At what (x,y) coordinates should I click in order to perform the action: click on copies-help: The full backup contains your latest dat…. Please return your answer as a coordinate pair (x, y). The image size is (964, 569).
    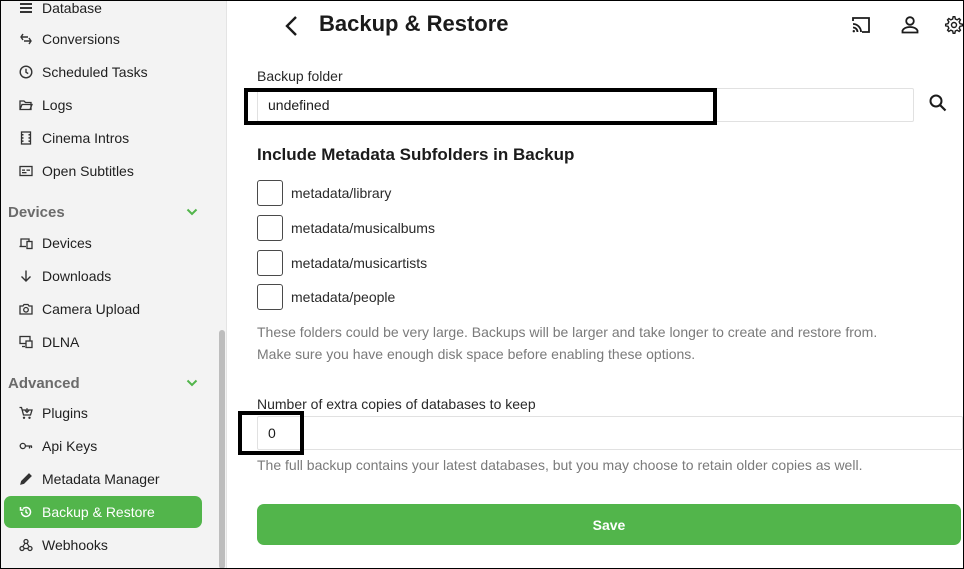
    Looking at the image, I should click on (560, 465).